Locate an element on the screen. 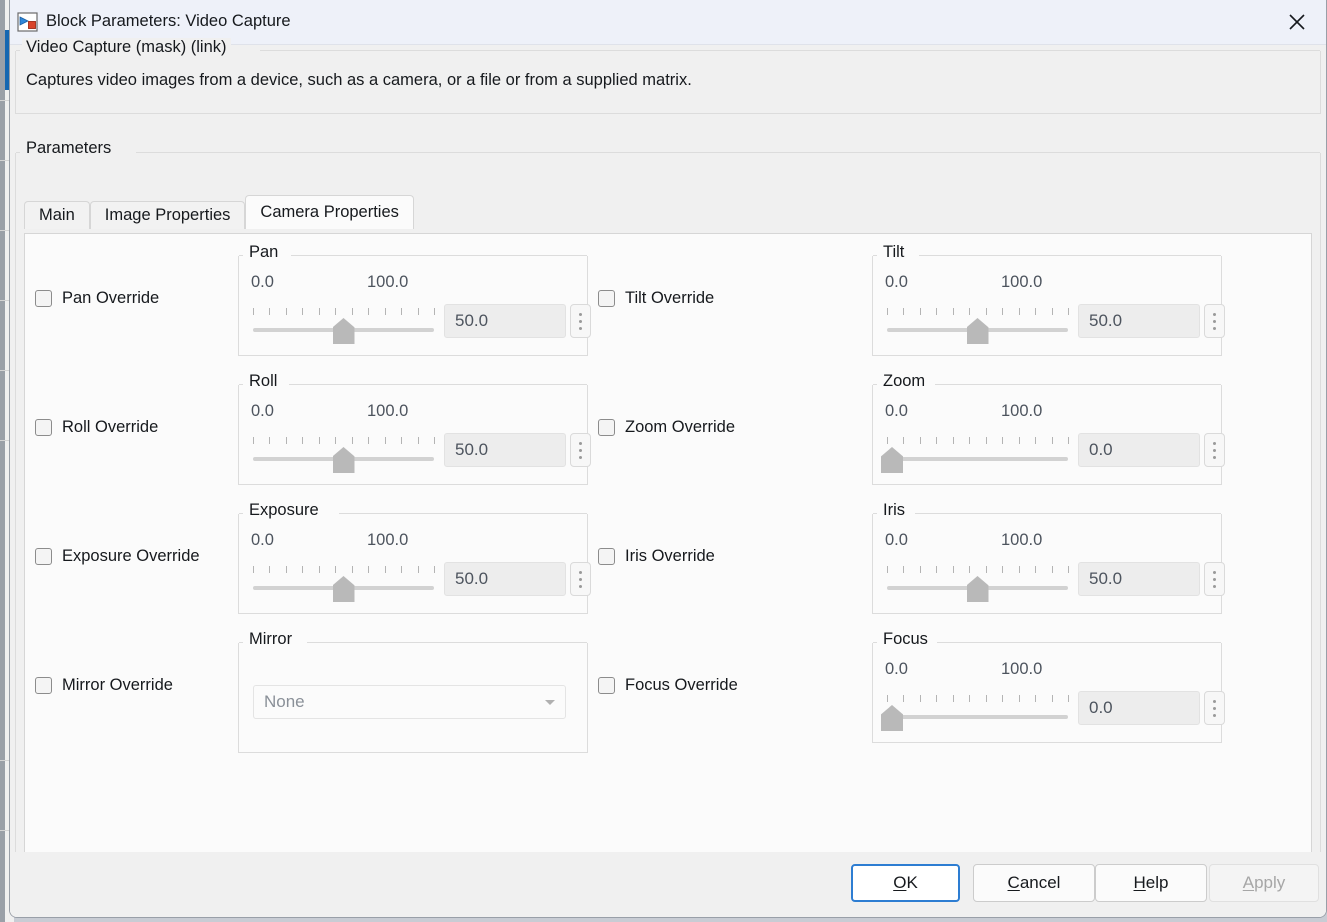  exposure-max-label: 100.0 is located at coordinates (388, 540).